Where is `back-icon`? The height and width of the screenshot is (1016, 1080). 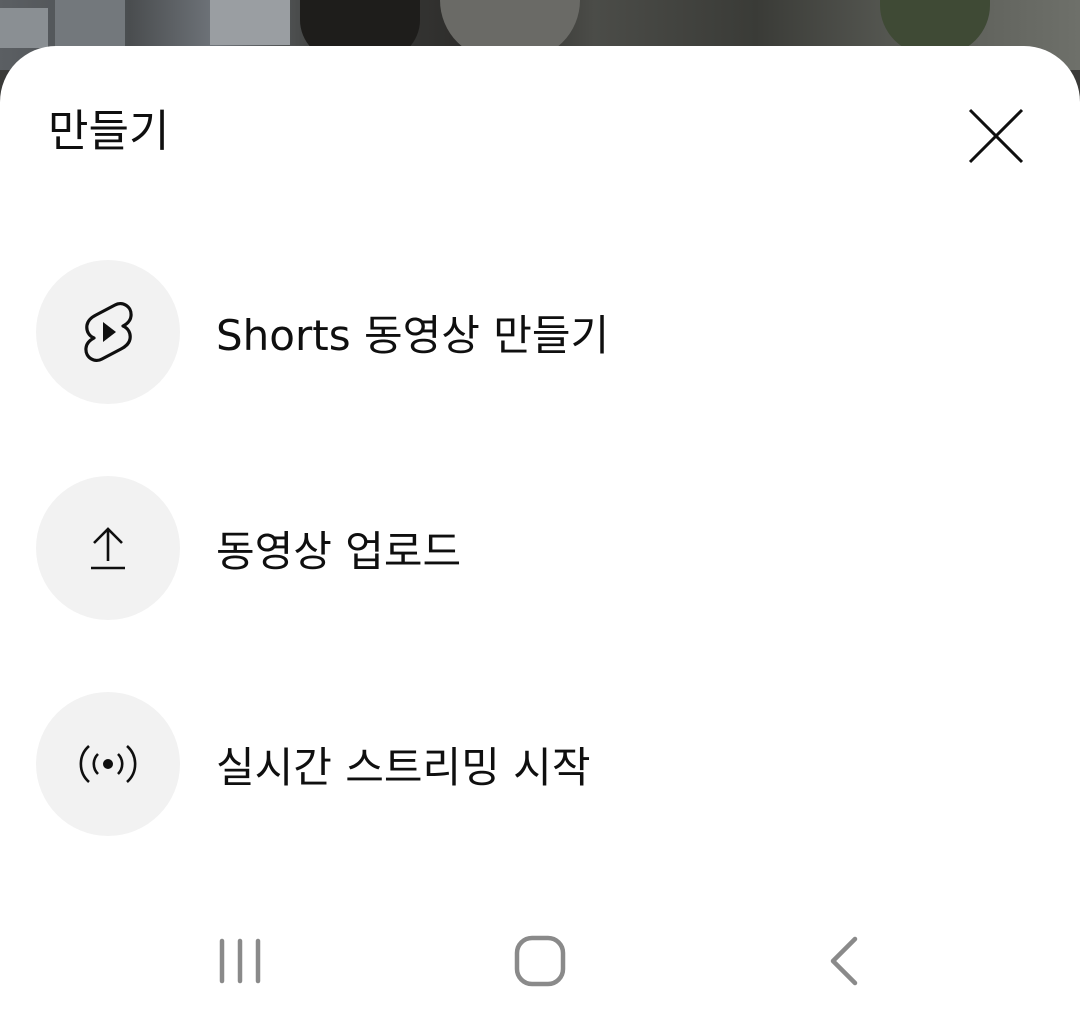 back-icon is located at coordinates (844, 961).